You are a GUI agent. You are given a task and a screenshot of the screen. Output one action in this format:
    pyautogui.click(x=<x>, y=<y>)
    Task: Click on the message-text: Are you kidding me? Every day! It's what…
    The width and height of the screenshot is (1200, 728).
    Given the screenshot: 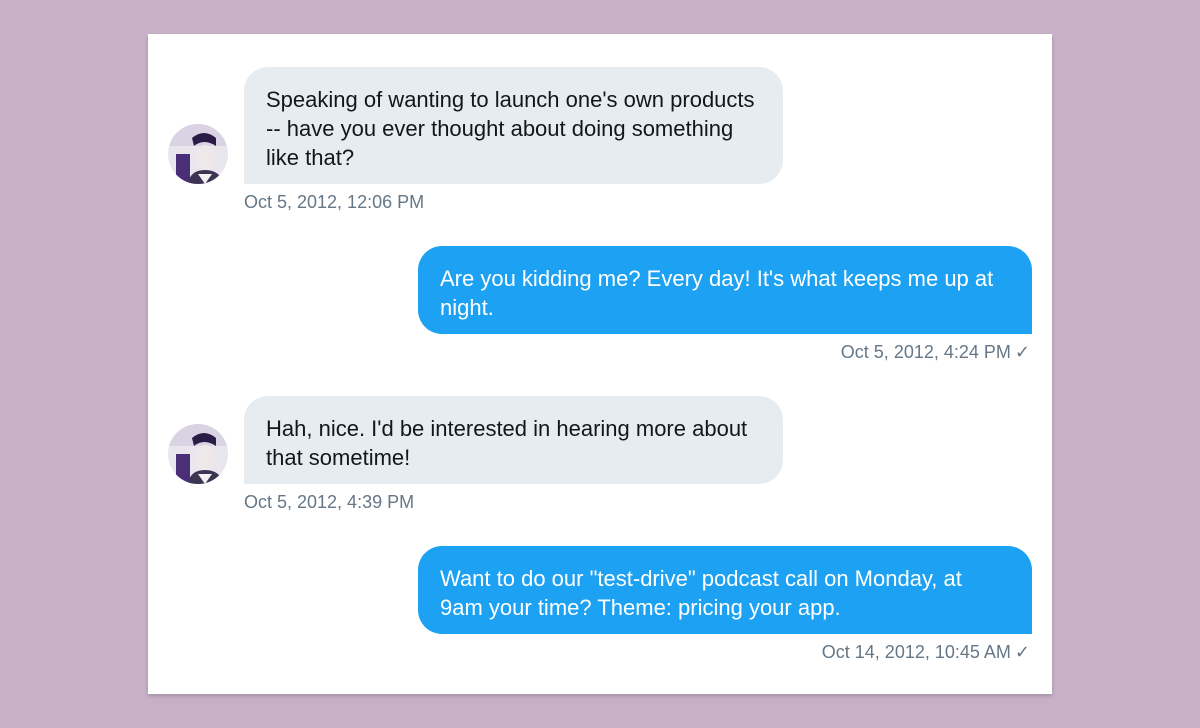 What is the action you would take?
    pyautogui.click(x=717, y=293)
    